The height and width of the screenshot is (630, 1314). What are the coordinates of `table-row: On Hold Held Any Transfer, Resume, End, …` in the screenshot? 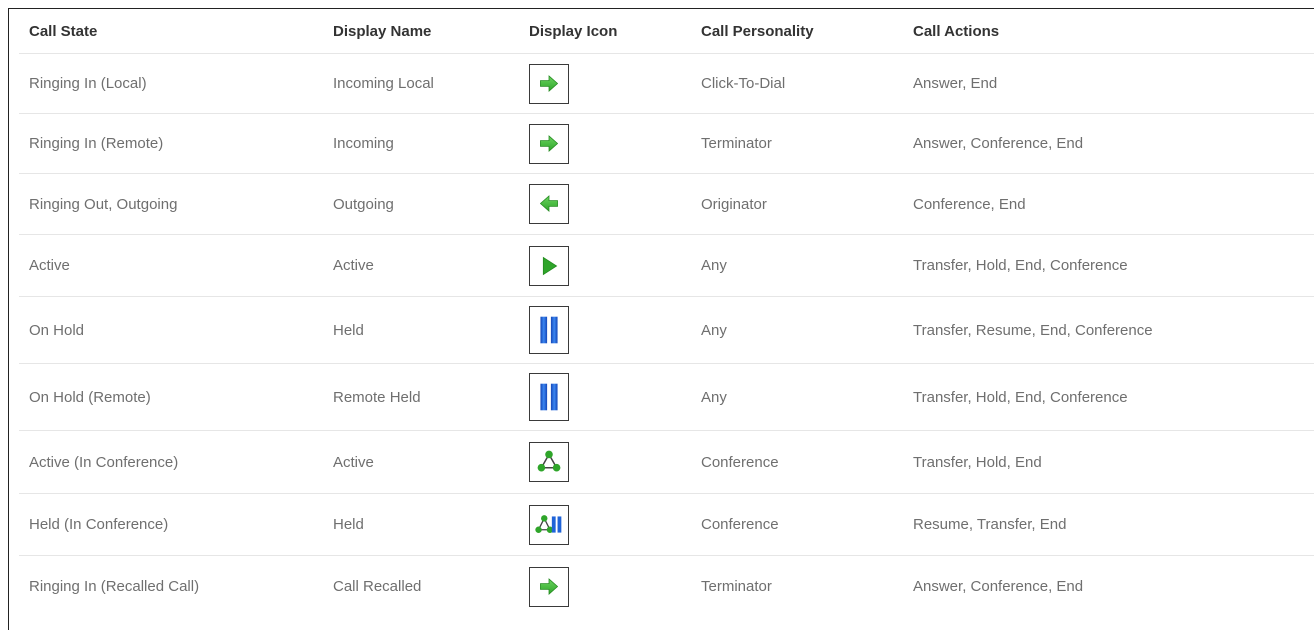 It's located at (666, 330).